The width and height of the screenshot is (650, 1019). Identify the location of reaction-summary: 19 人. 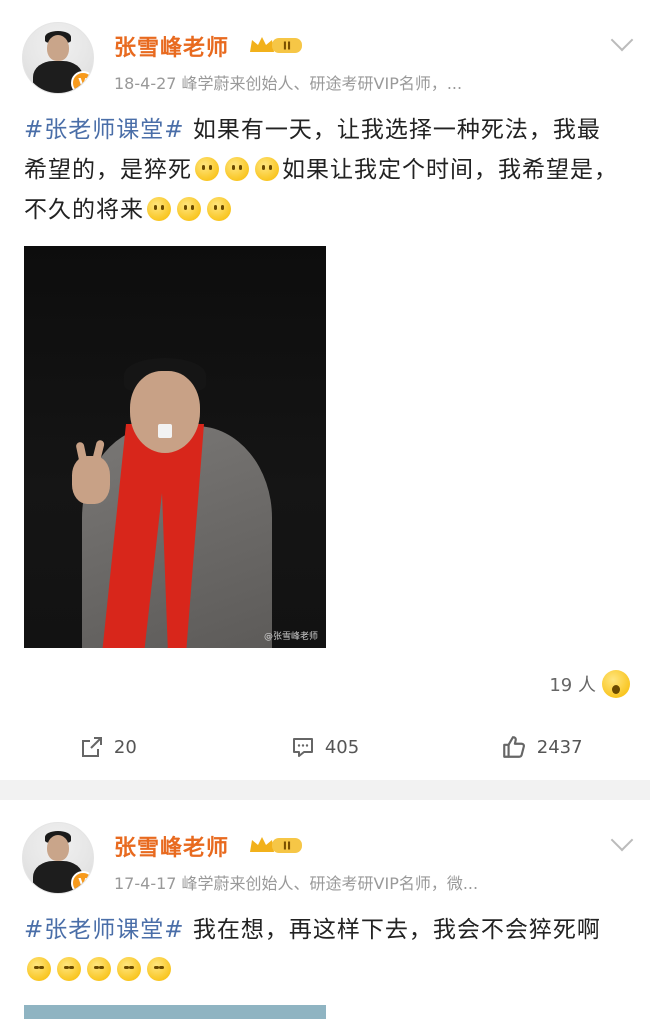
(589, 684).